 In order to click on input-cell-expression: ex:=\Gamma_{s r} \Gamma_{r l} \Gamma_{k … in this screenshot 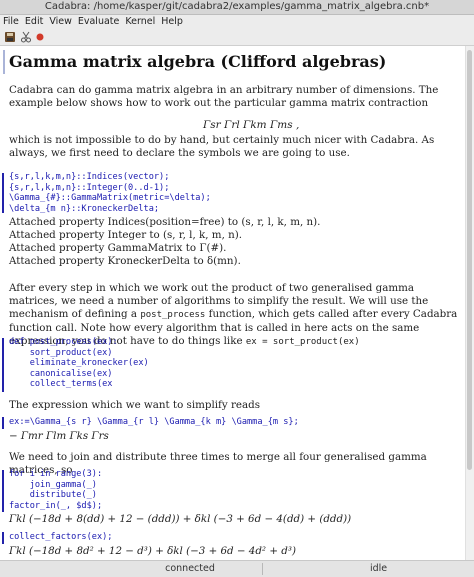, I will do `click(154, 422)`.